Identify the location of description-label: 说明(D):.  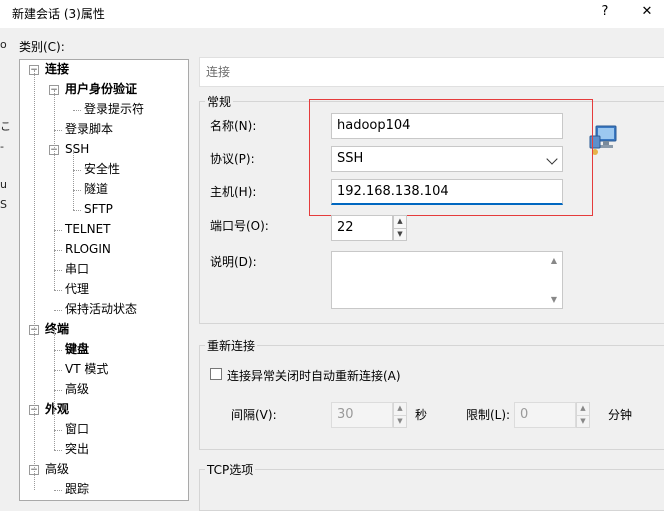
(233, 262).